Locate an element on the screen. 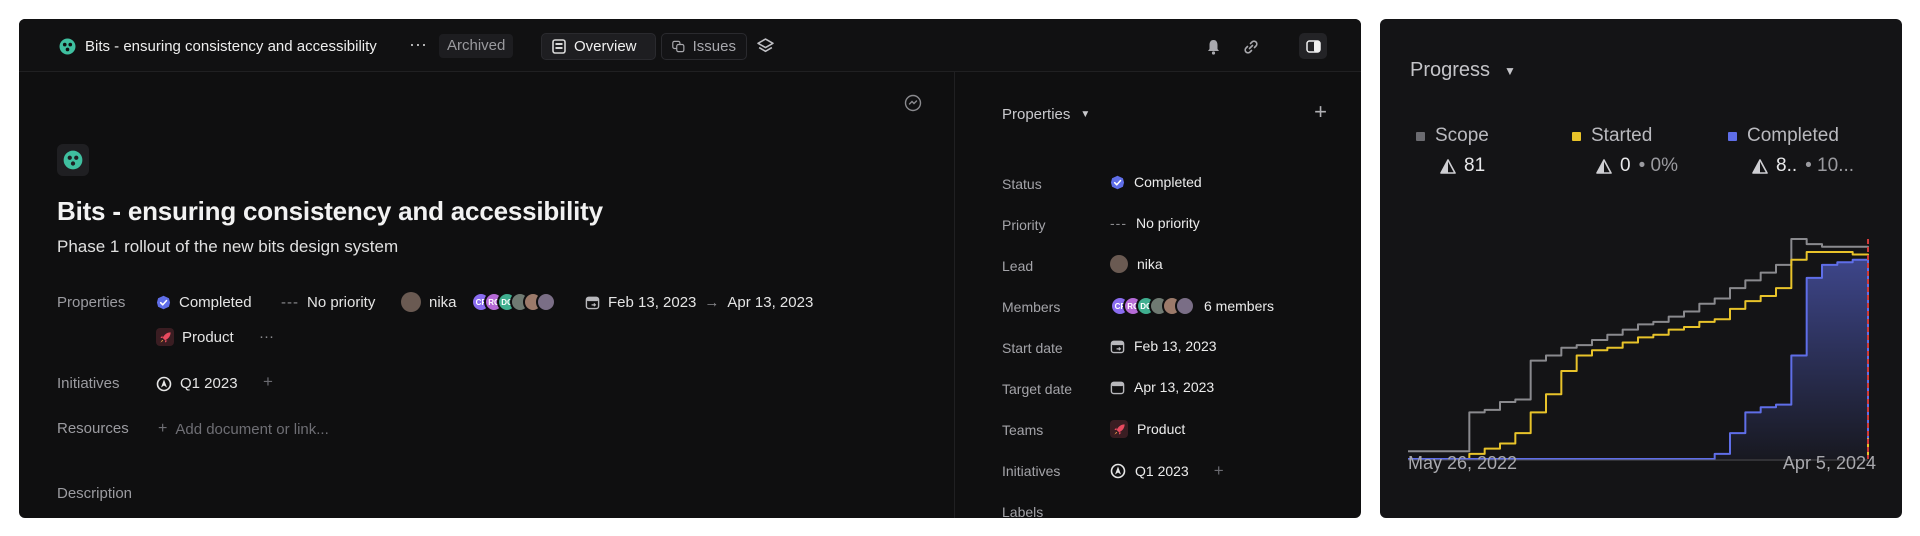  prop-priority-text: No priority is located at coordinates (1168, 223).